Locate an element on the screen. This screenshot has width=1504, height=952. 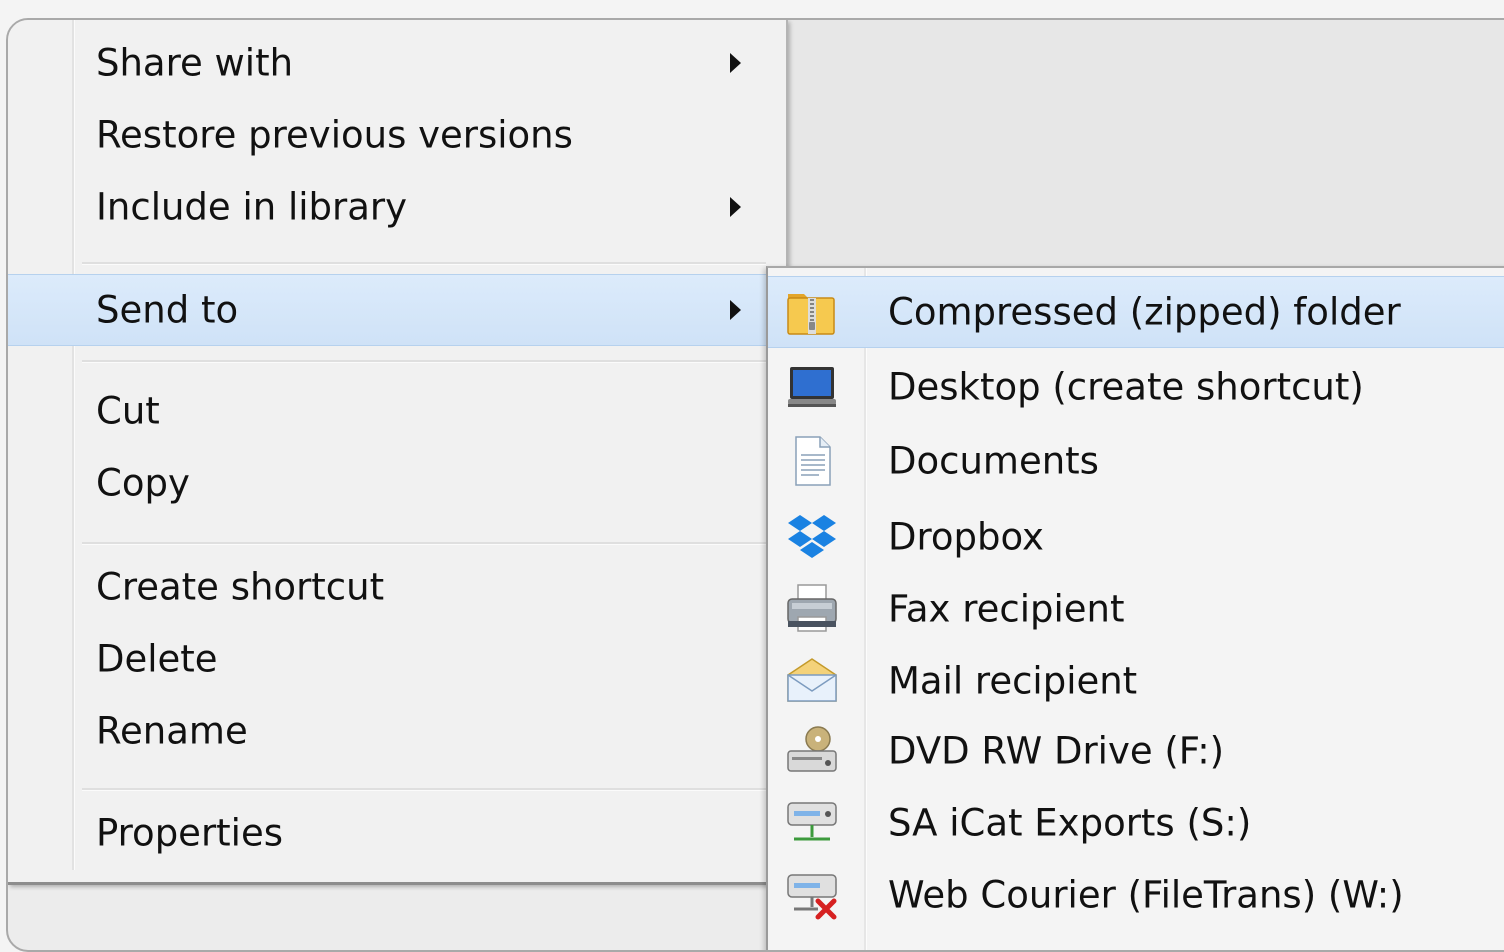
menu-item-label: Properties is located at coordinates (189, 833).